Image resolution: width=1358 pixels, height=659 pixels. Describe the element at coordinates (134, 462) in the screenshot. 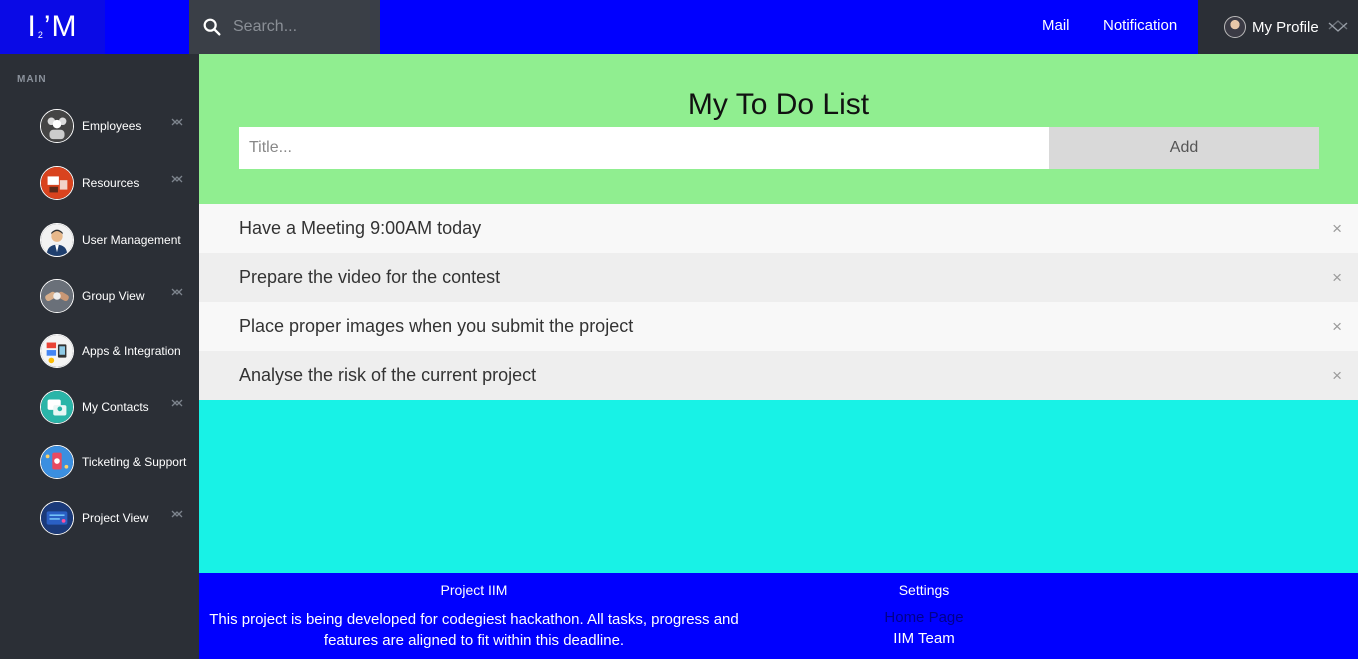

I see `sidebar-item-label: Ticketing & Support` at that location.